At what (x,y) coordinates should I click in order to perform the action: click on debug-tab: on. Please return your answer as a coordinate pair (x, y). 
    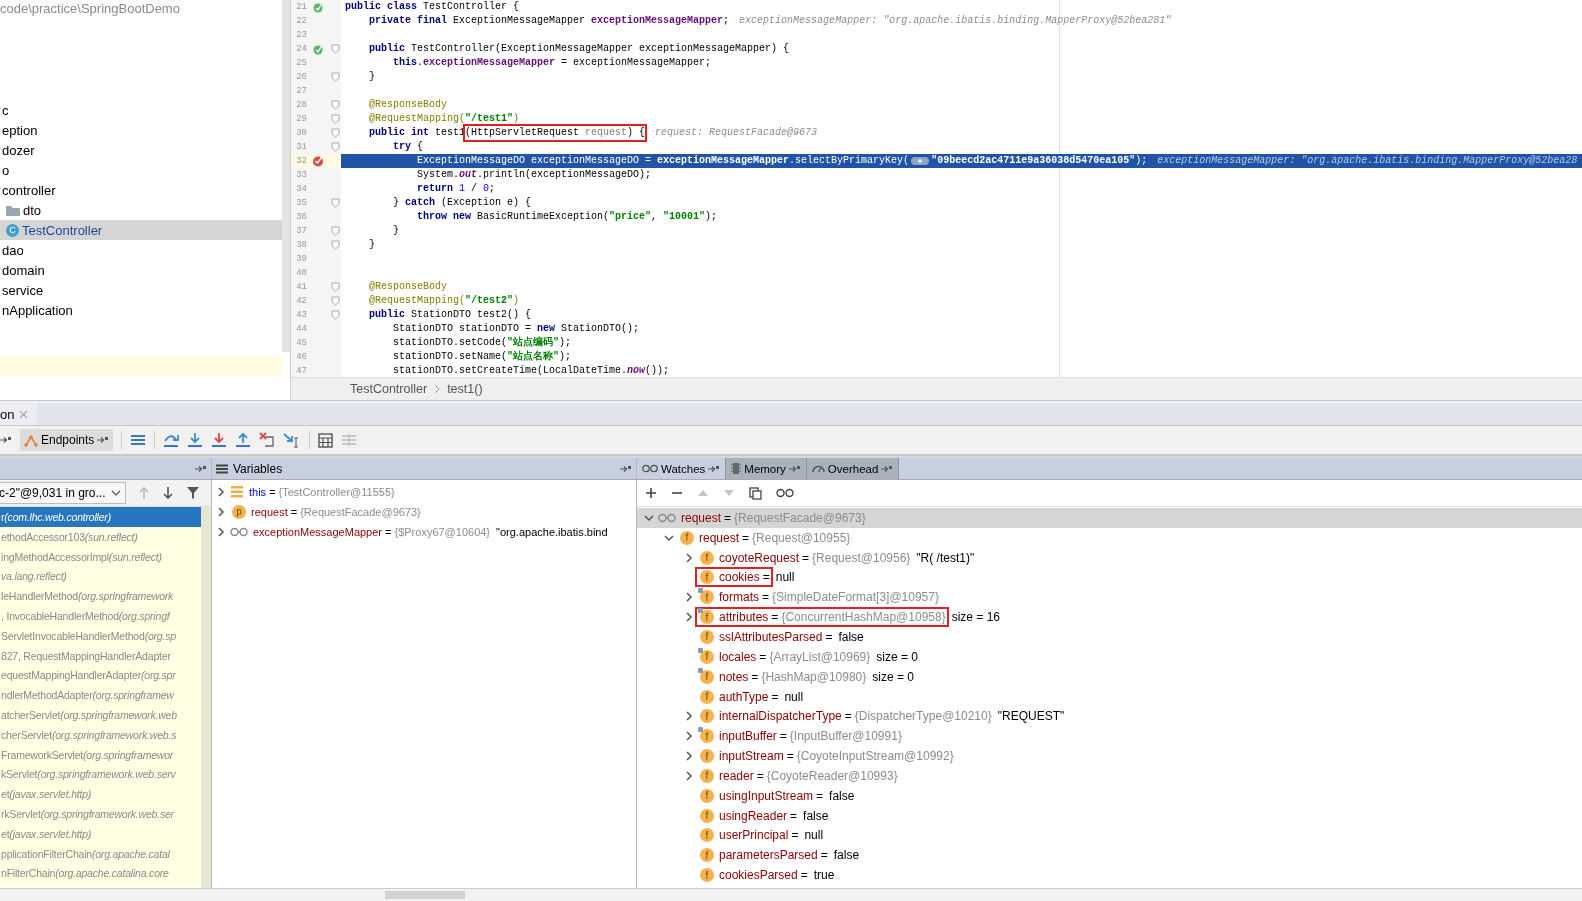
    Looking at the image, I should click on (19, 414).